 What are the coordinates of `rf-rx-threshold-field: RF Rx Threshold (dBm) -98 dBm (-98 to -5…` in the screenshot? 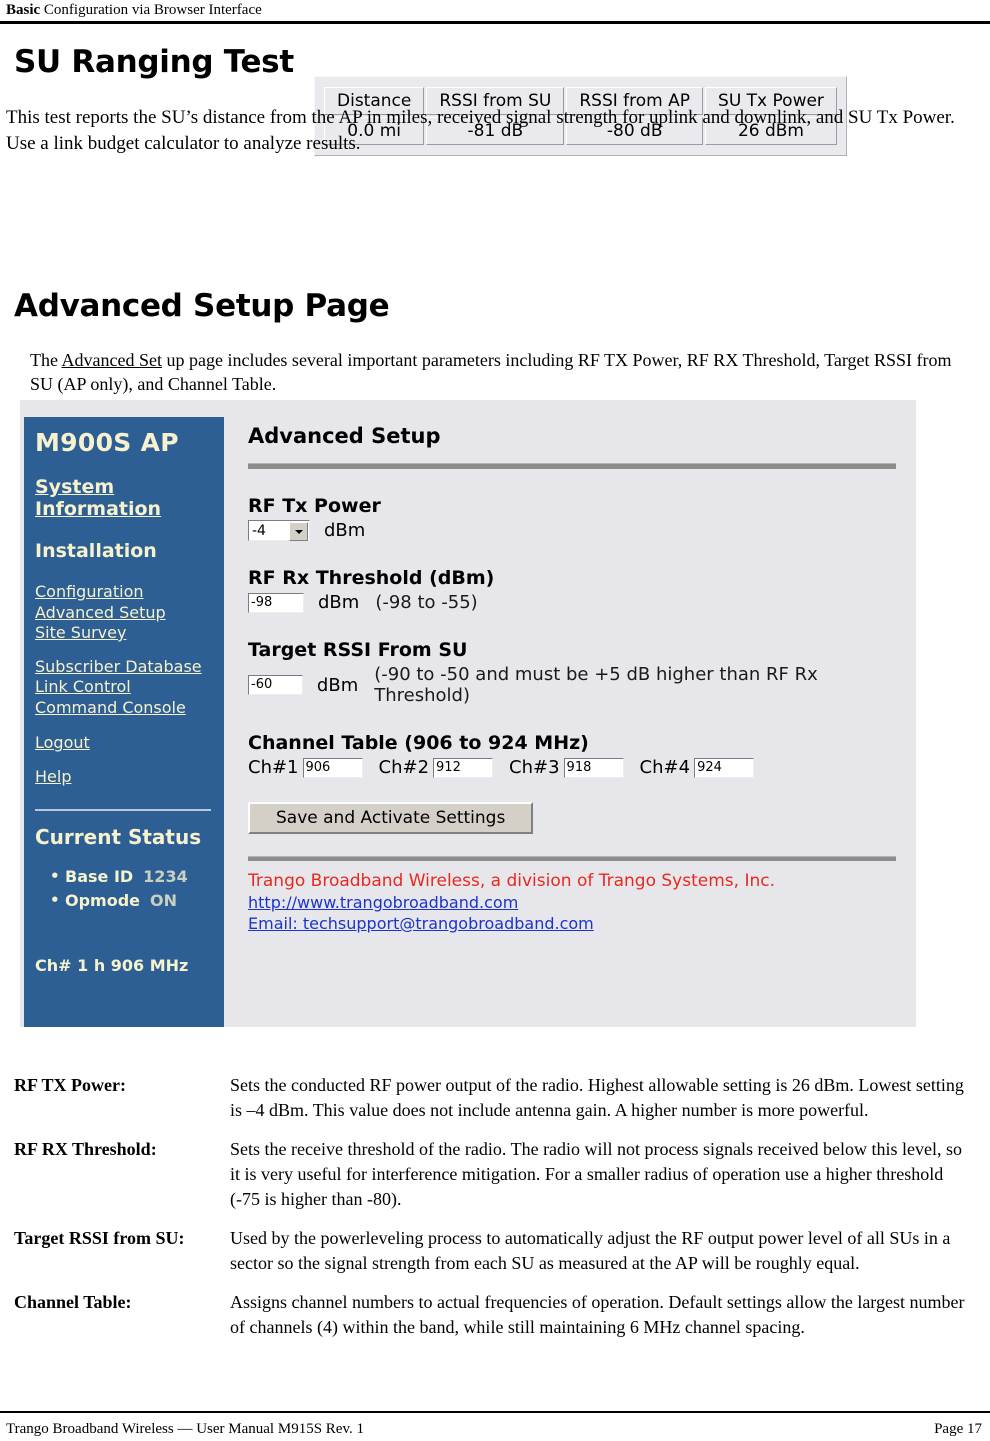 It's located at (578, 590).